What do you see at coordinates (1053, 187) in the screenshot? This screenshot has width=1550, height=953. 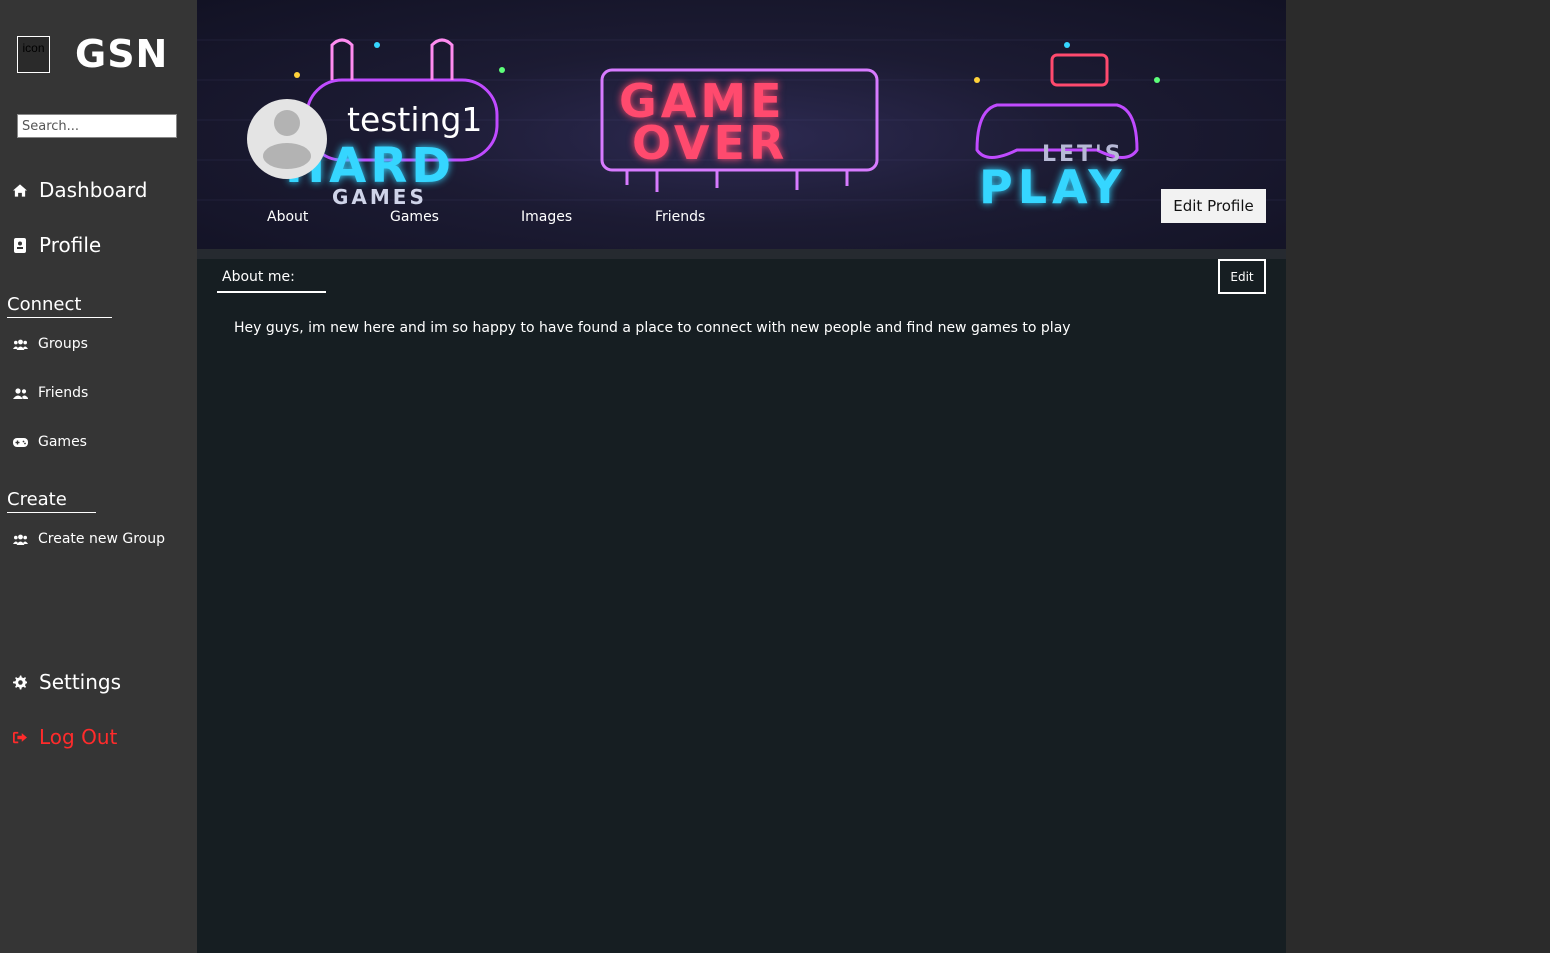 I see `banner-text-play: PLAY` at bounding box center [1053, 187].